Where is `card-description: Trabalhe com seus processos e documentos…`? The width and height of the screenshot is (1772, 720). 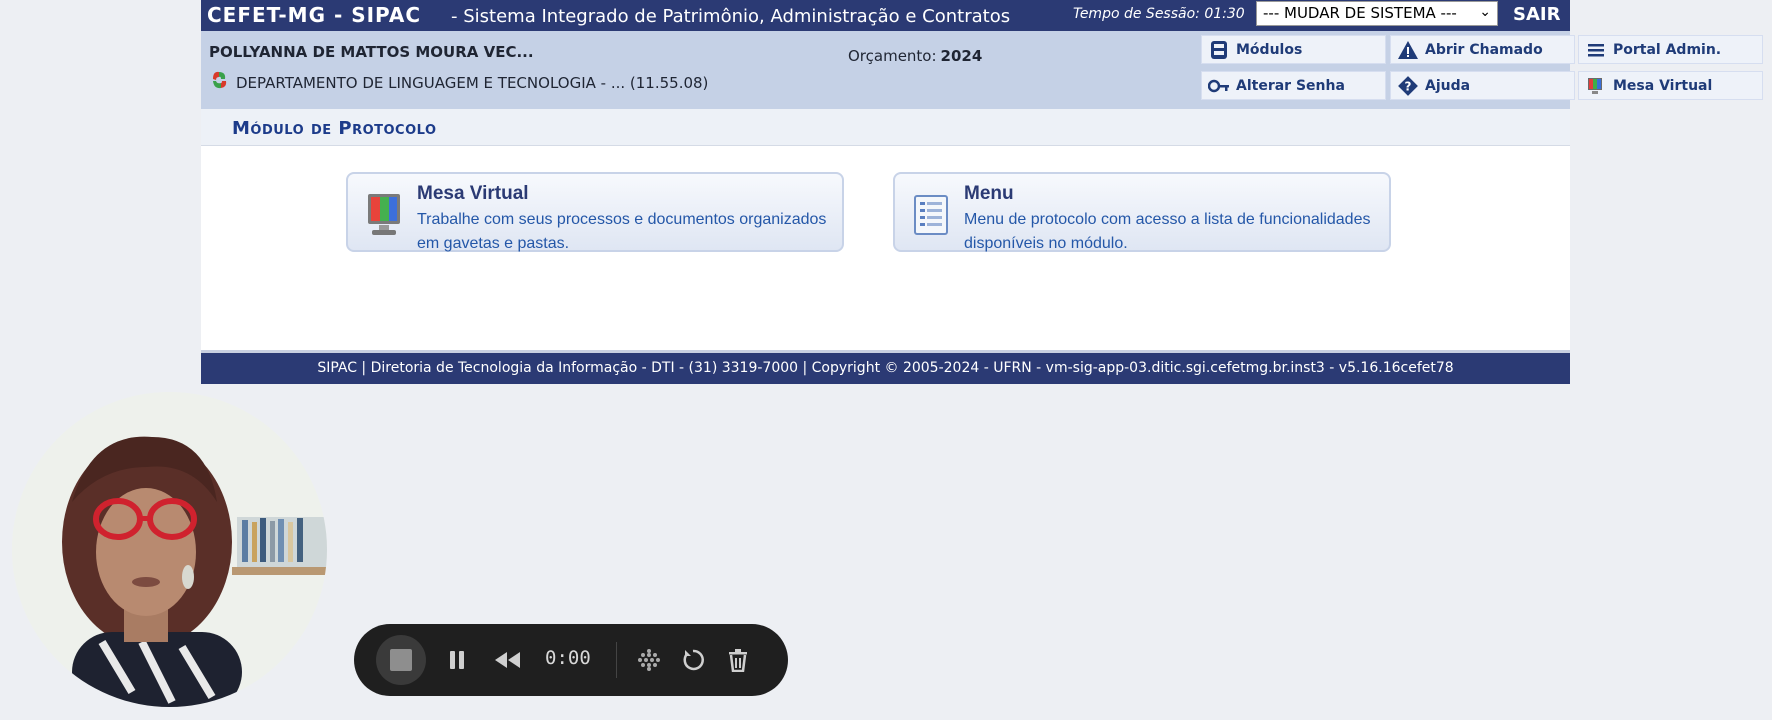 card-description: Trabalhe com seus processos e documentos… is located at coordinates (622, 231).